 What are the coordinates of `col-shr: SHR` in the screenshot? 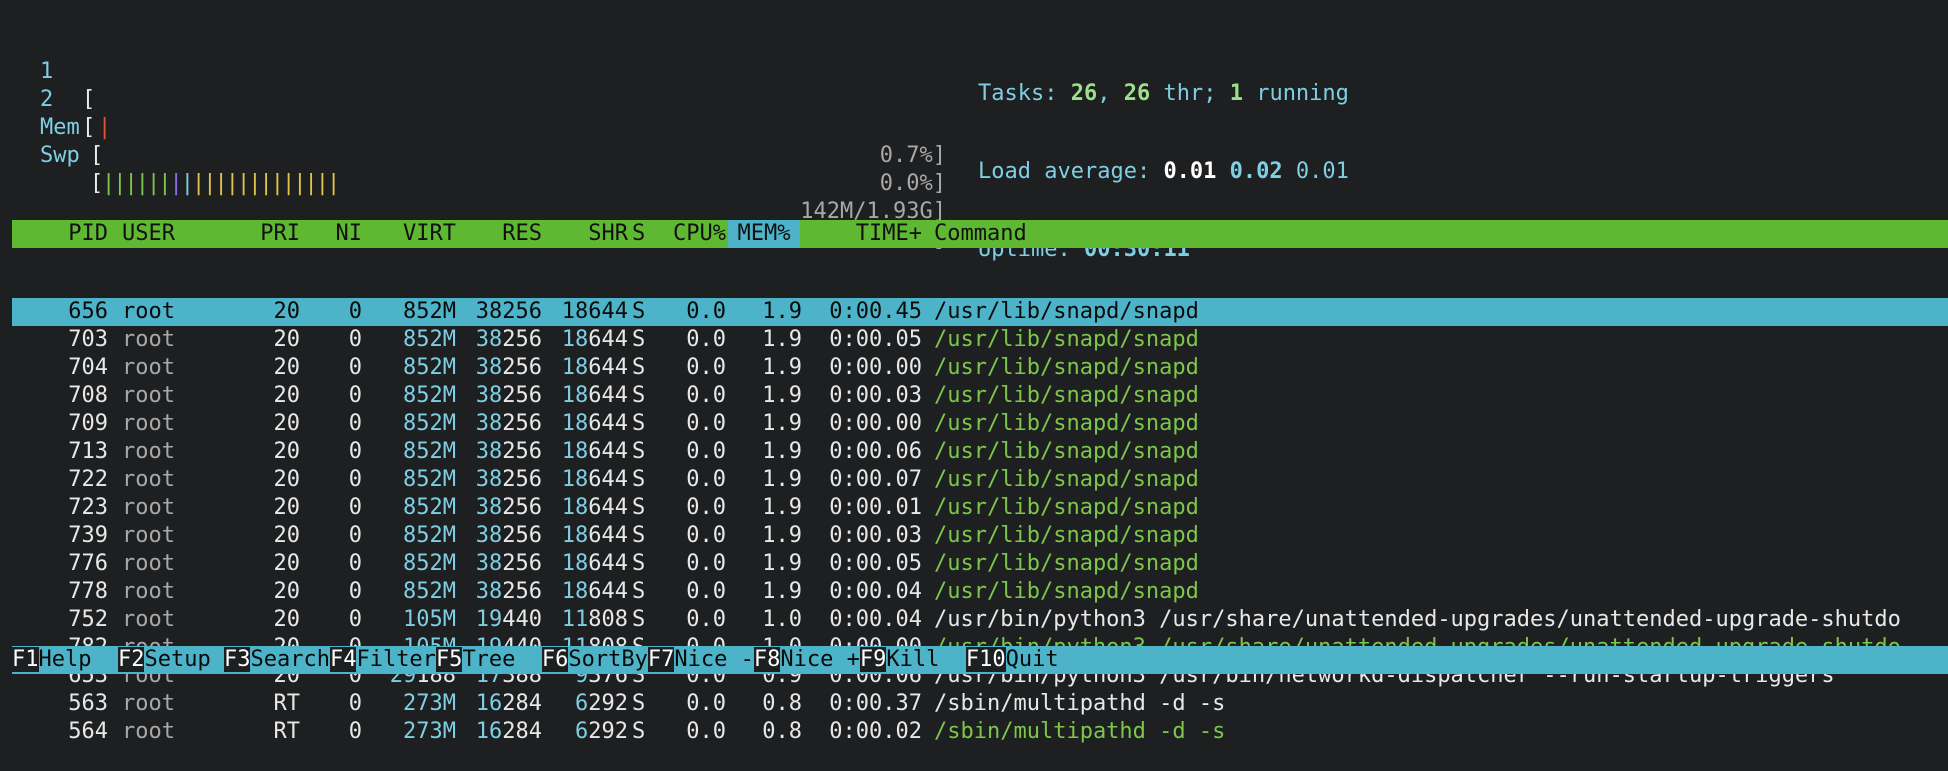 It's located at (585, 234).